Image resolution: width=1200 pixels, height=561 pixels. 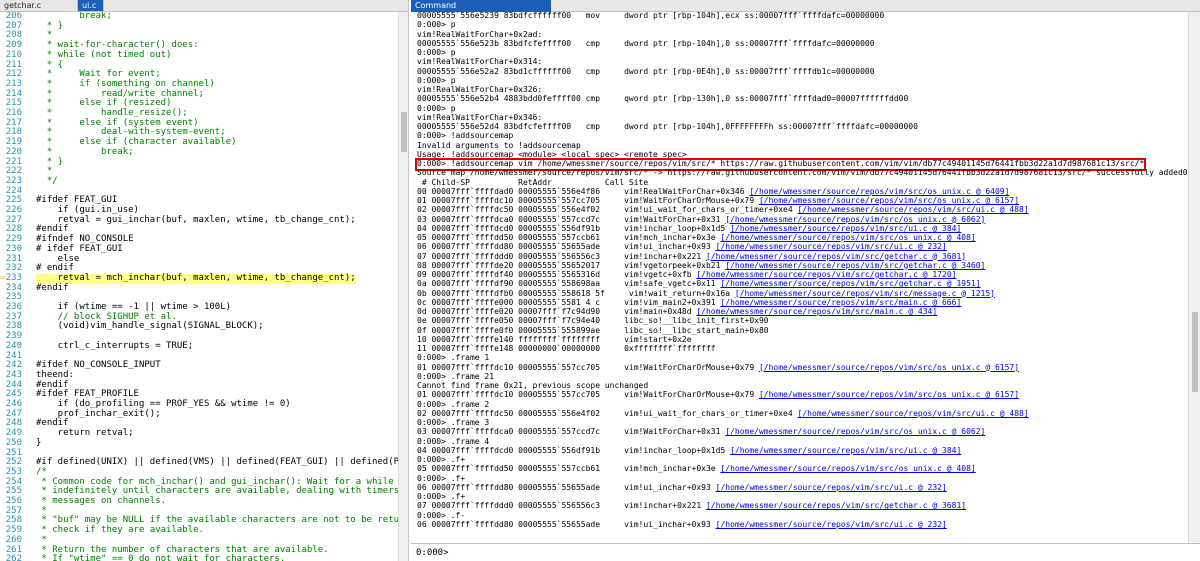 What do you see at coordinates (39, 5) in the screenshot?
I see `tab-getchar-c: getchar.c` at bounding box center [39, 5].